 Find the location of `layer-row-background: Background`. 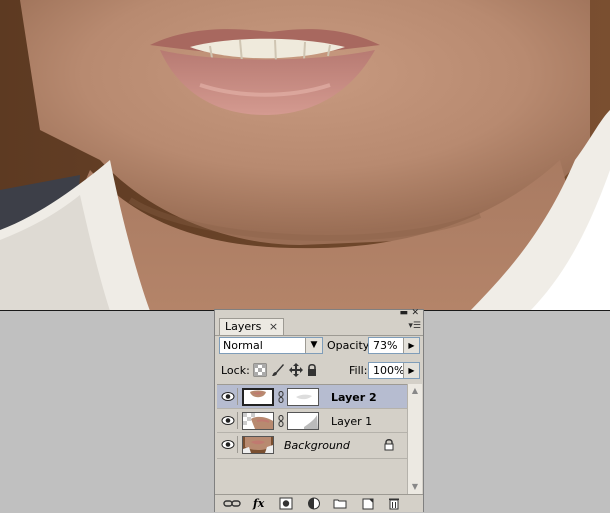

layer-row-background: Background is located at coordinates (312, 446).